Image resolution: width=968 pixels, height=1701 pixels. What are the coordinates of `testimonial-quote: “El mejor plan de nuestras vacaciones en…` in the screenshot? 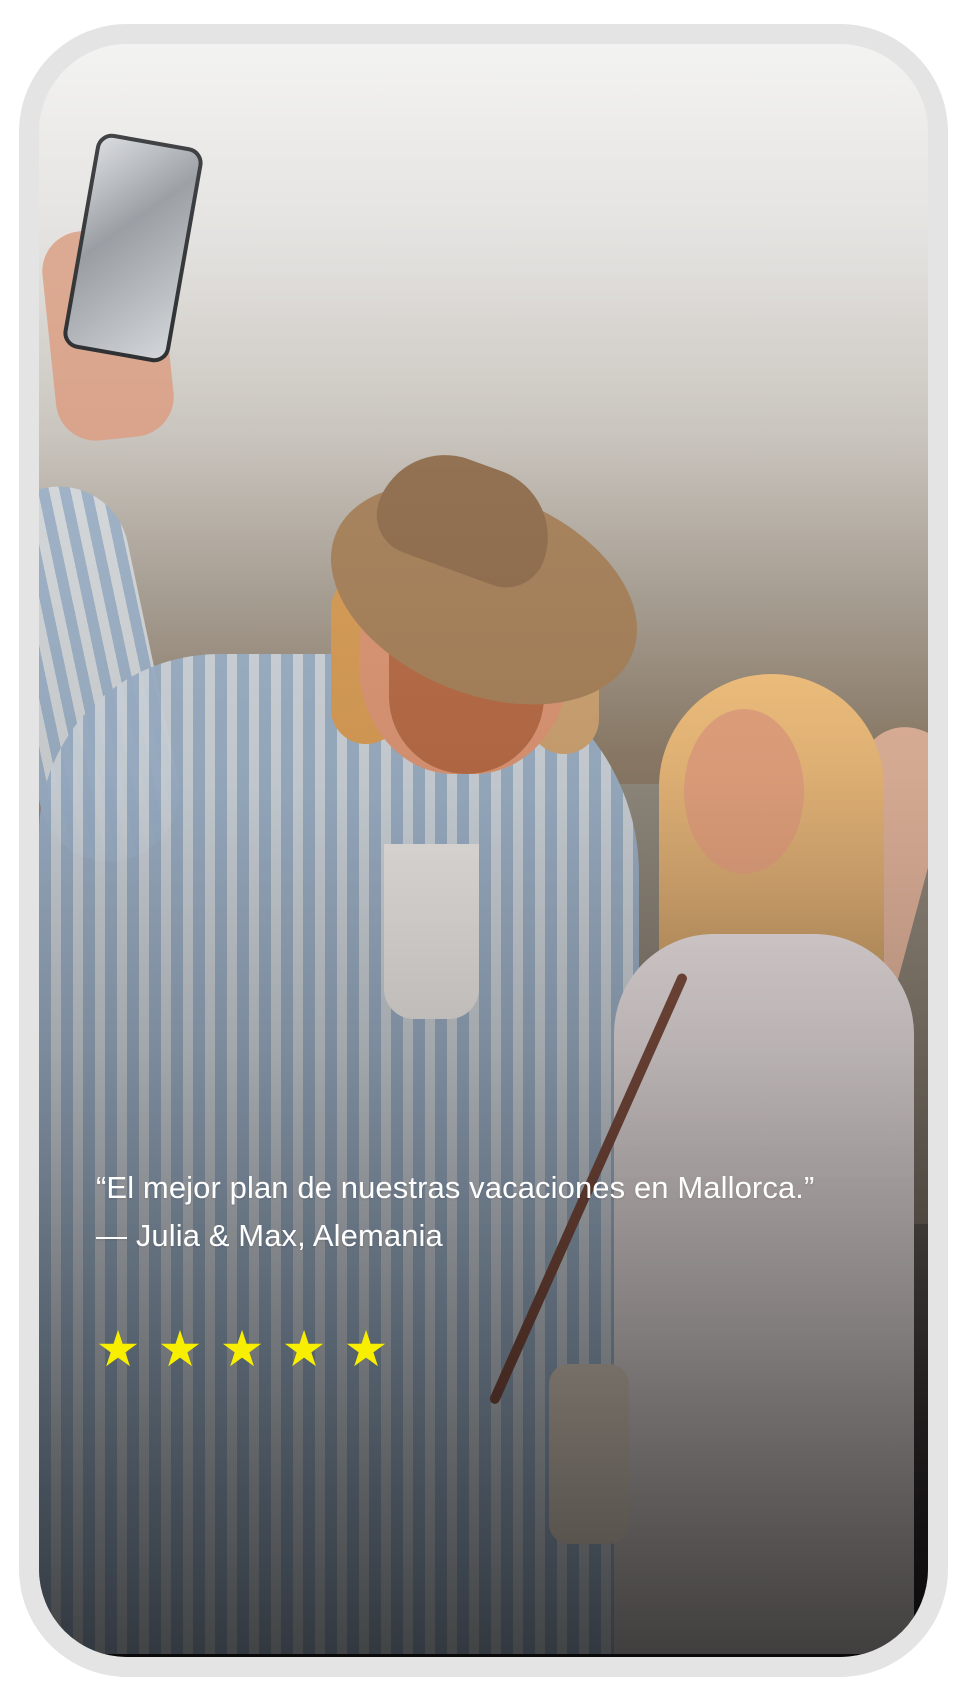 It's located at (455, 1187).